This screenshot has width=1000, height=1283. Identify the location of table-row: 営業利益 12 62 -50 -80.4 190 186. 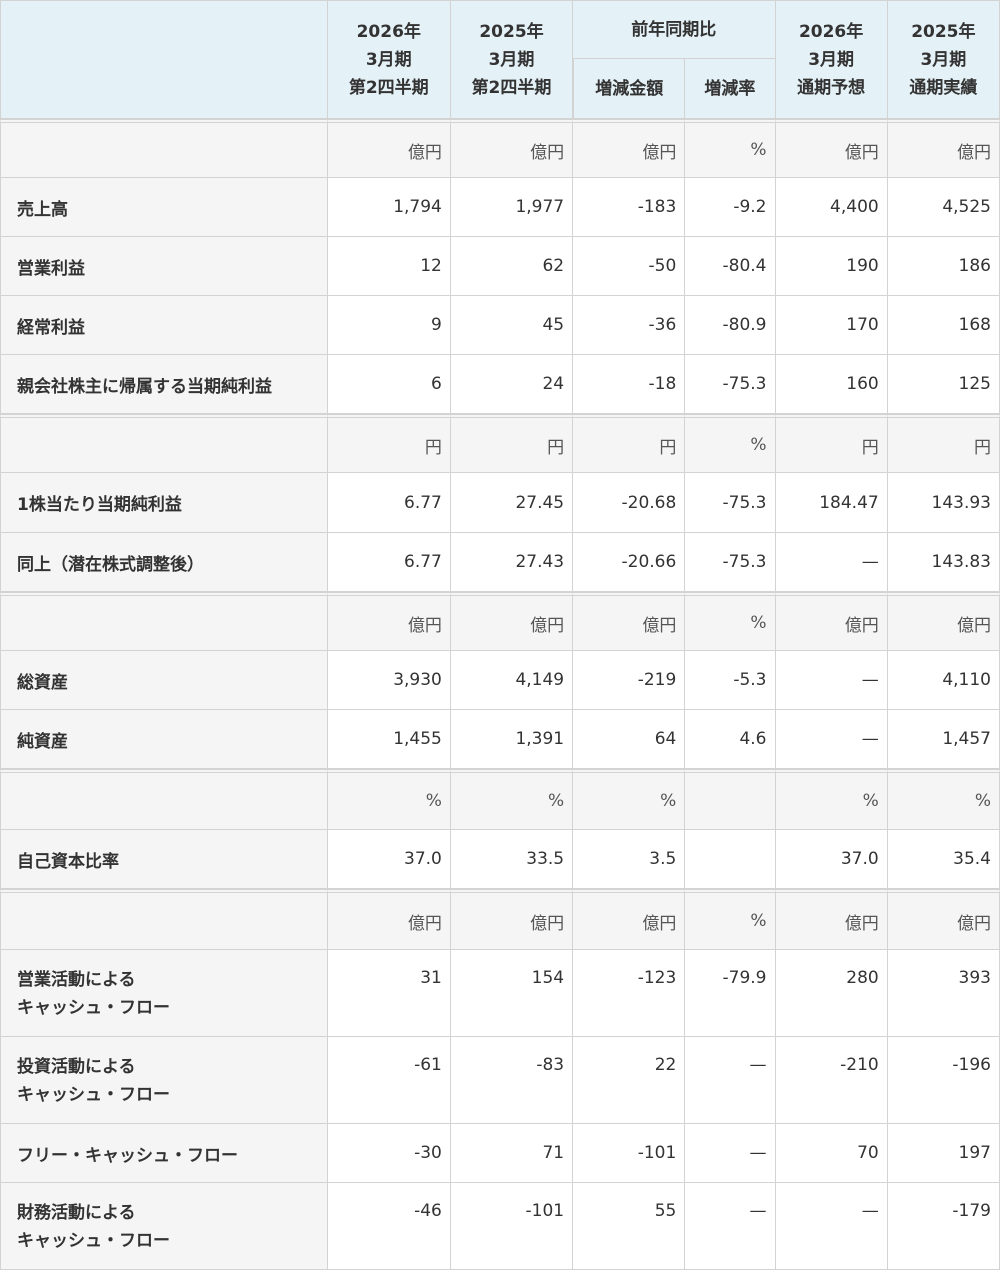
(500, 266).